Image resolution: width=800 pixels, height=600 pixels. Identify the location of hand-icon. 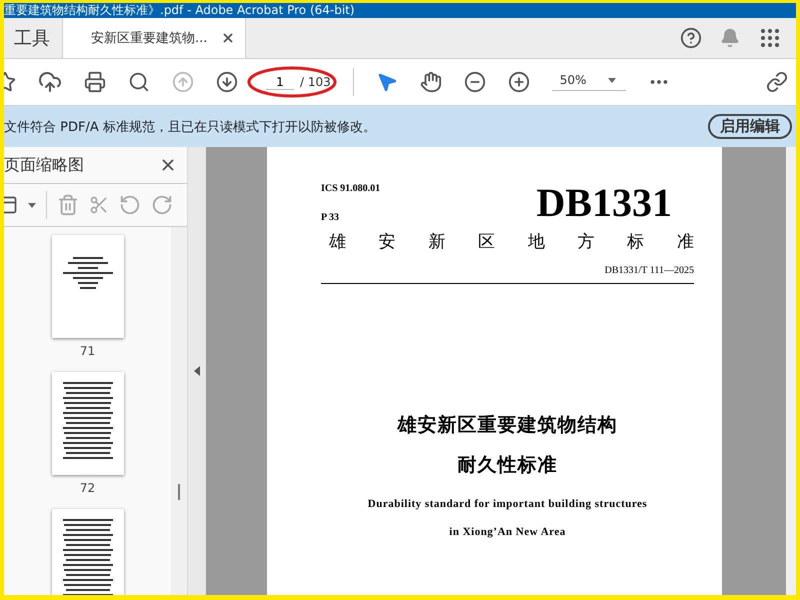
(431, 82).